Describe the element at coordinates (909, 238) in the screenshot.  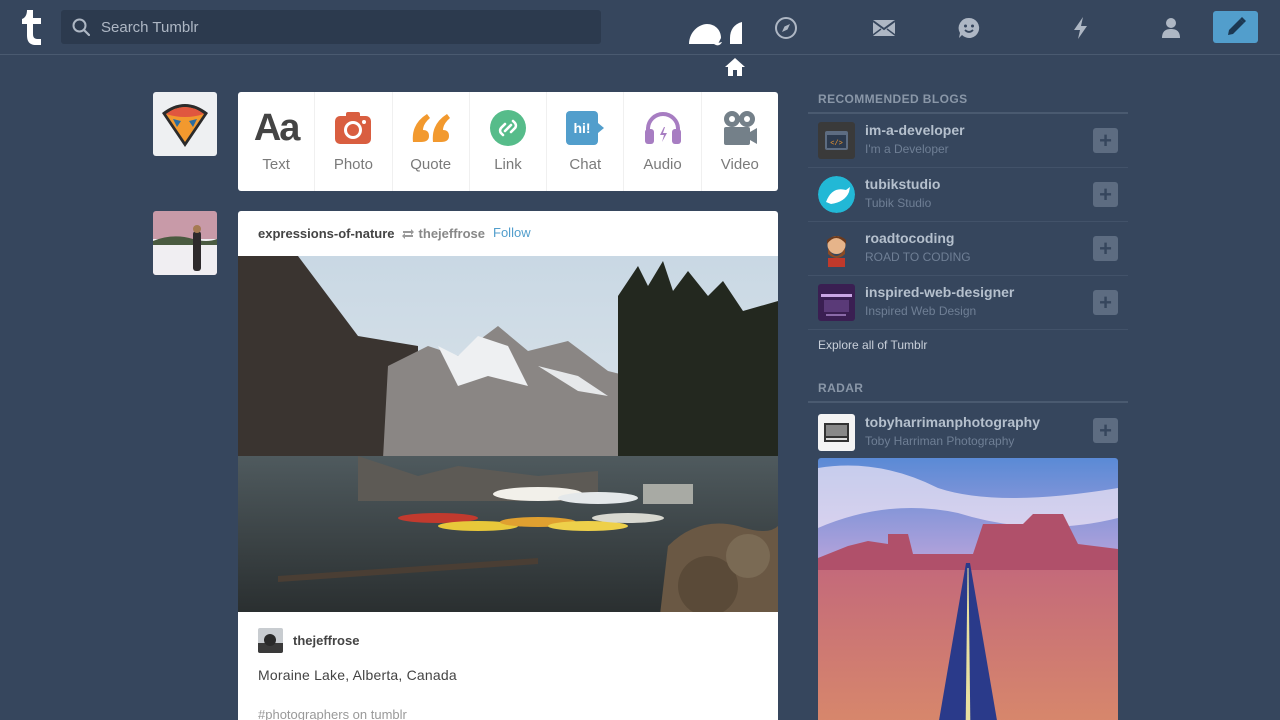
I see `blog-name: roadtocoding` at that location.